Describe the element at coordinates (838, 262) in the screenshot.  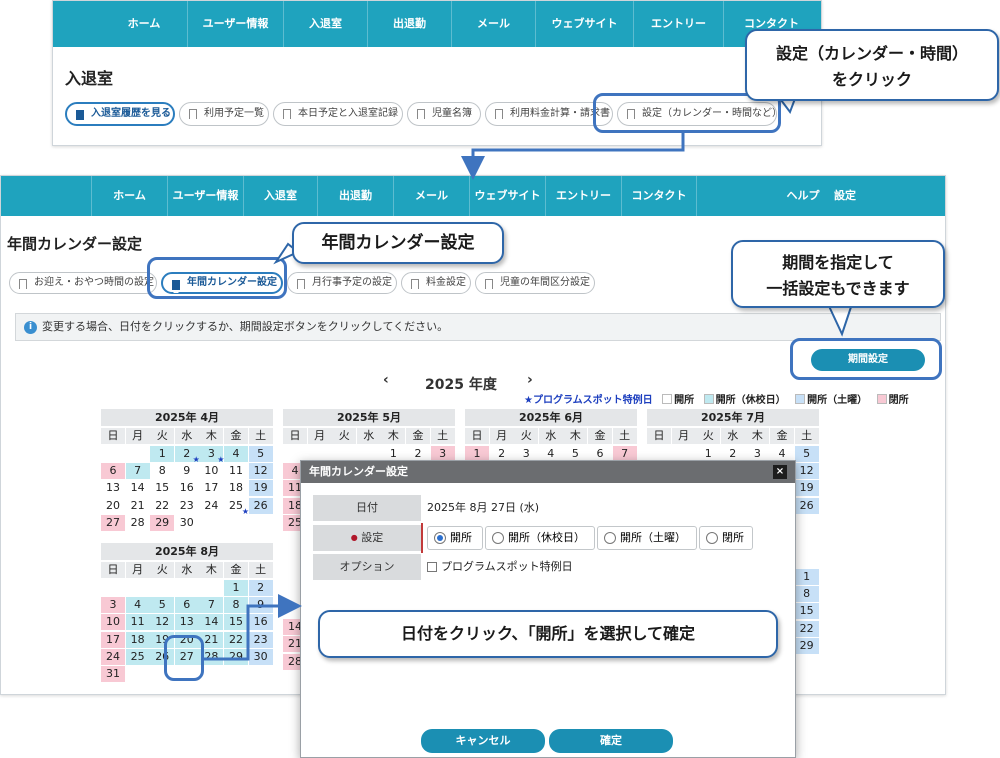
I see `callout-period-line1: 期間を指定して` at that location.